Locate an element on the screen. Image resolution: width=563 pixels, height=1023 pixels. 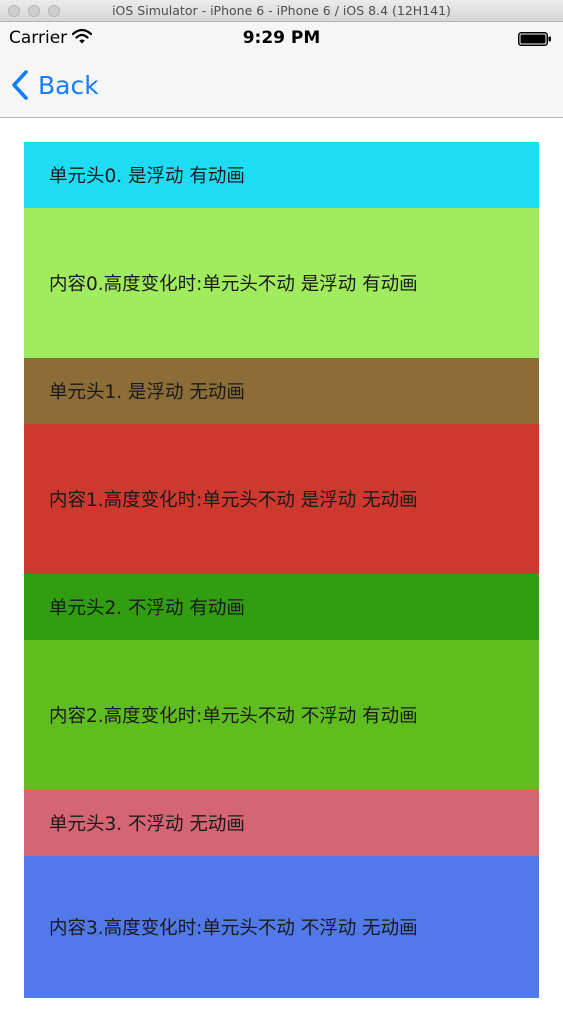
section-content-cell-0: 内容0.高度变化时:单元头不动 是浮动 有动画 is located at coordinates (281, 283).